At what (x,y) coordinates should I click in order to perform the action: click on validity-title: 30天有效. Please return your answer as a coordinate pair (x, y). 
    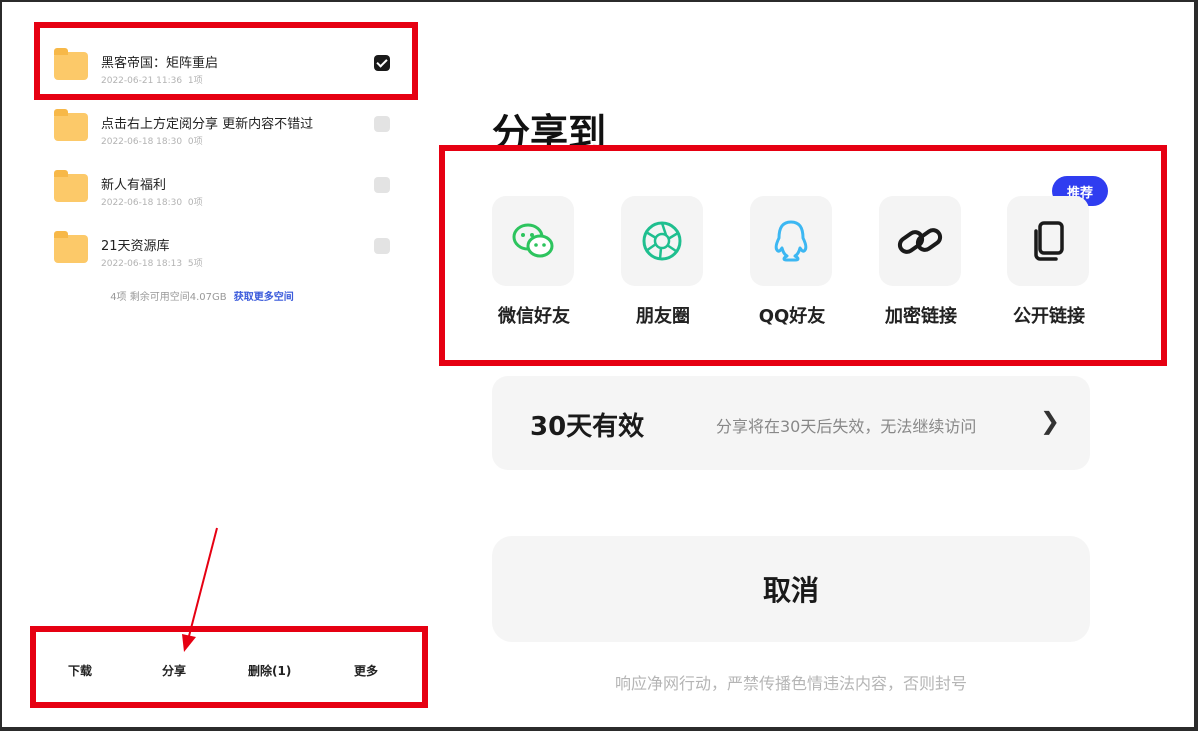
    Looking at the image, I should click on (587, 427).